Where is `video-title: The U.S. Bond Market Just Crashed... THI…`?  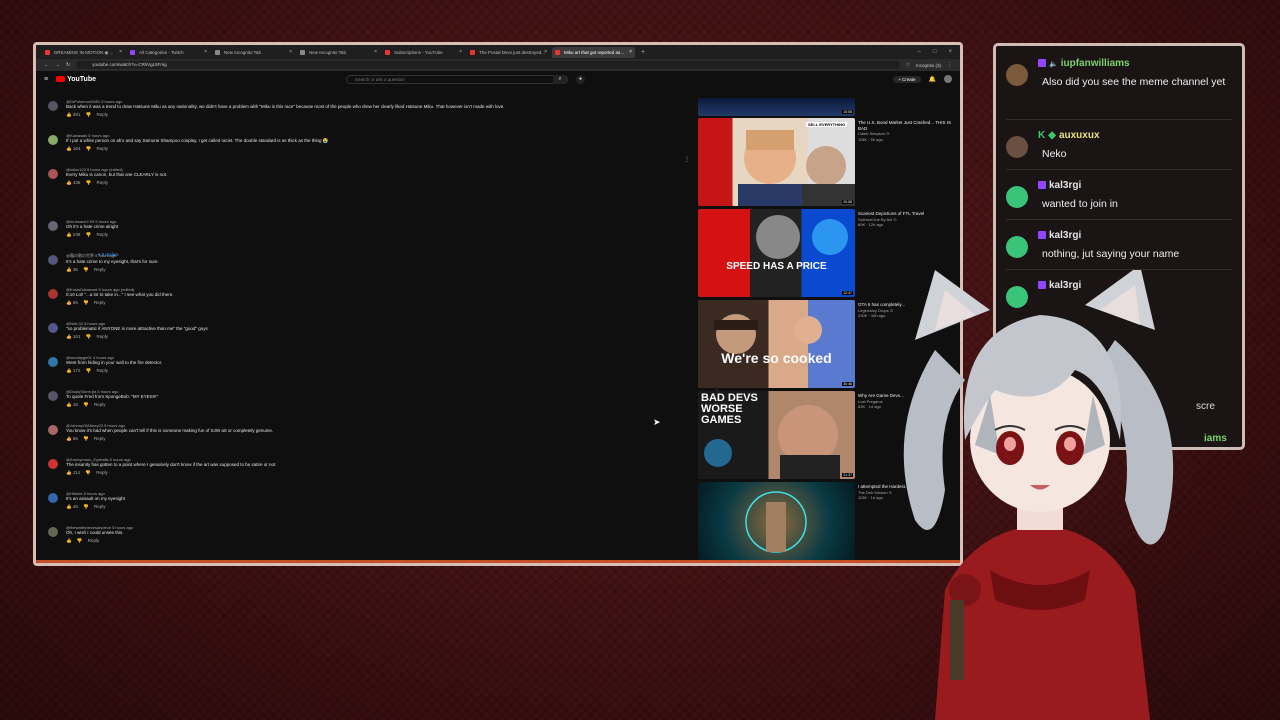
video-title: The U.S. Bond Market Just Crashed... THI… is located at coordinates (908, 131).